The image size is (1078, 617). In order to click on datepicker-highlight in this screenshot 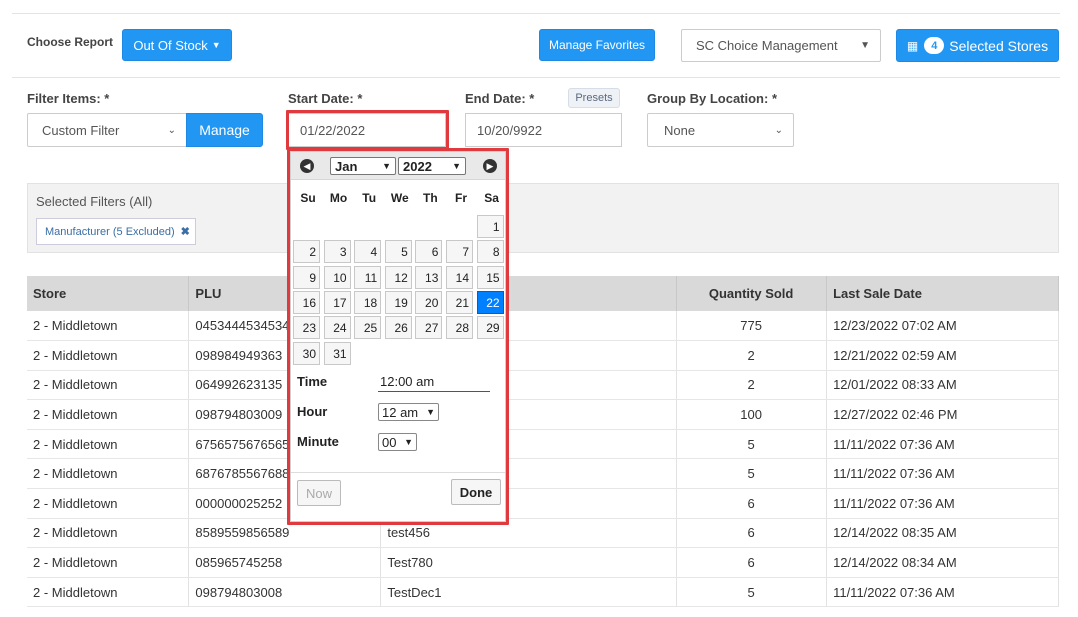, I will do `click(398, 336)`.